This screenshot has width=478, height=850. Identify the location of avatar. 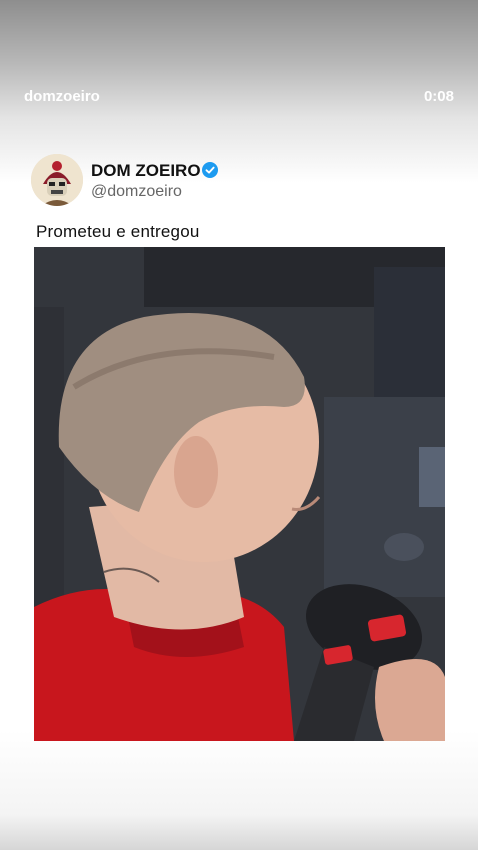
(57, 180).